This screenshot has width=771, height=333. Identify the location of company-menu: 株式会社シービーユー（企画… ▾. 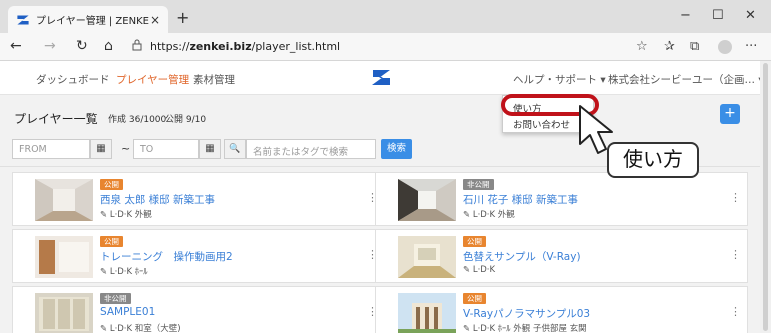
(686, 79).